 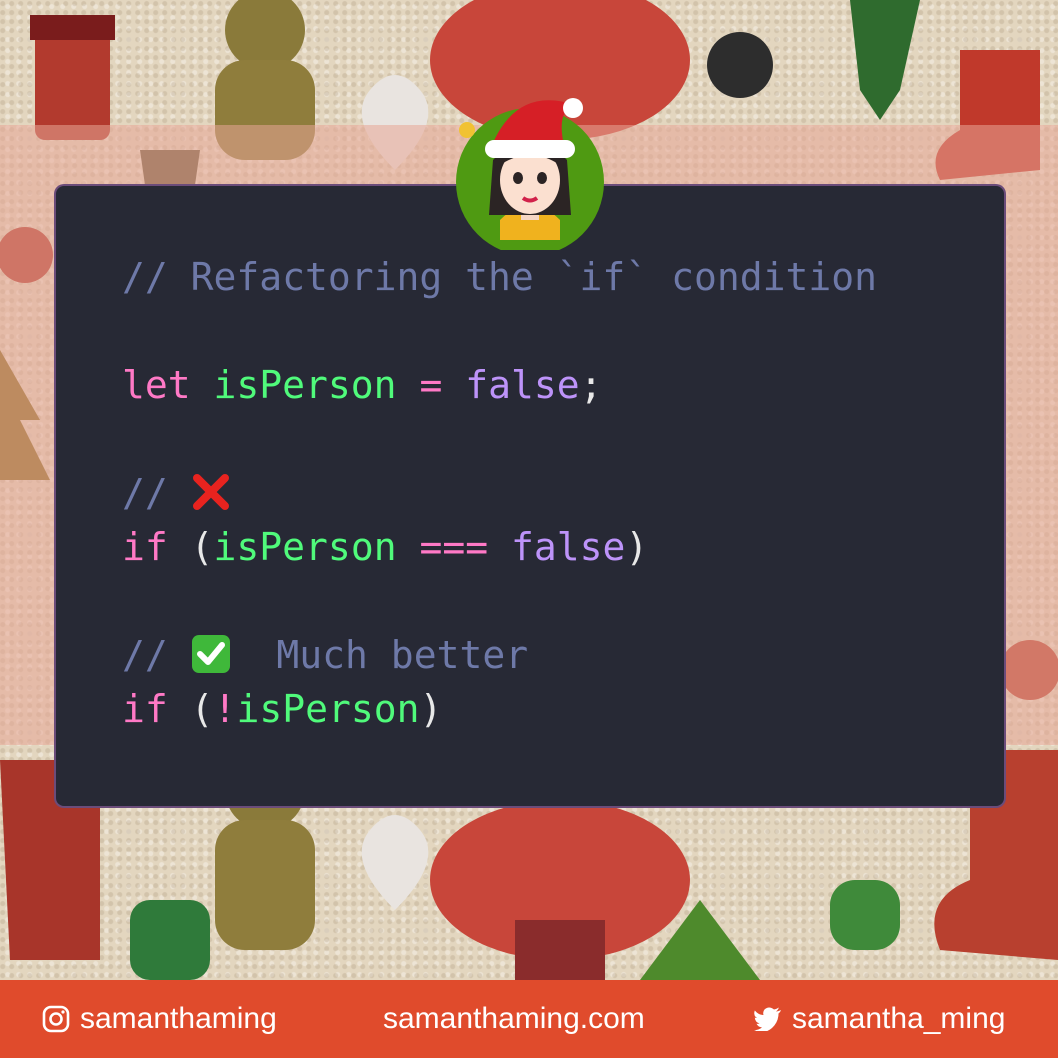 I want to click on code-comment-title: // Refactoring the `if` condition, so click(x=499, y=277).